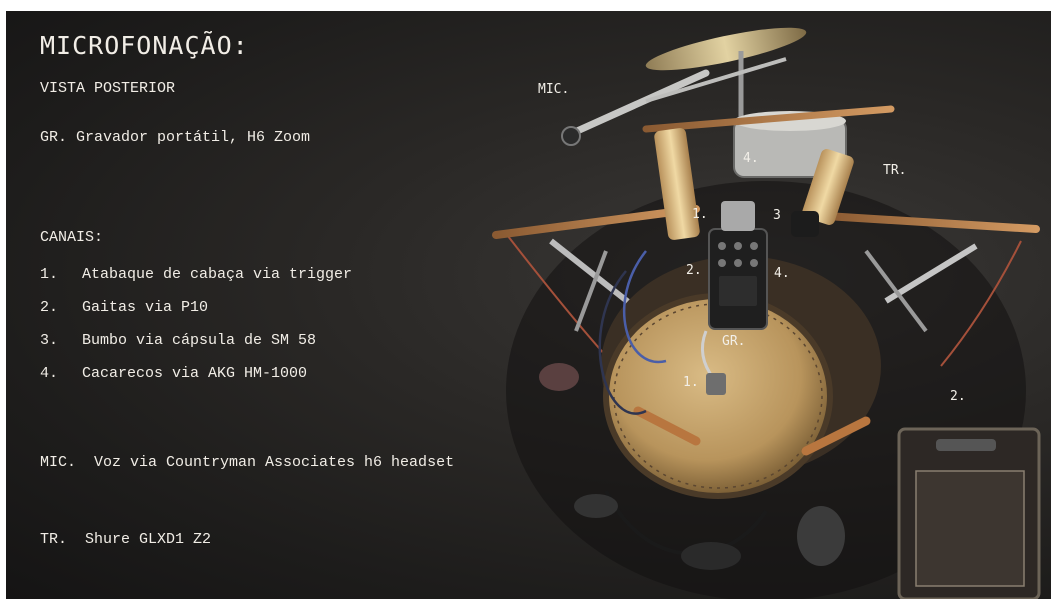 The width and height of the screenshot is (1051, 599). Describe the element at coordinates (195, 373) in the screenshot. I see `channel-text: Cacarecos via AKG HM-1000` at that location.